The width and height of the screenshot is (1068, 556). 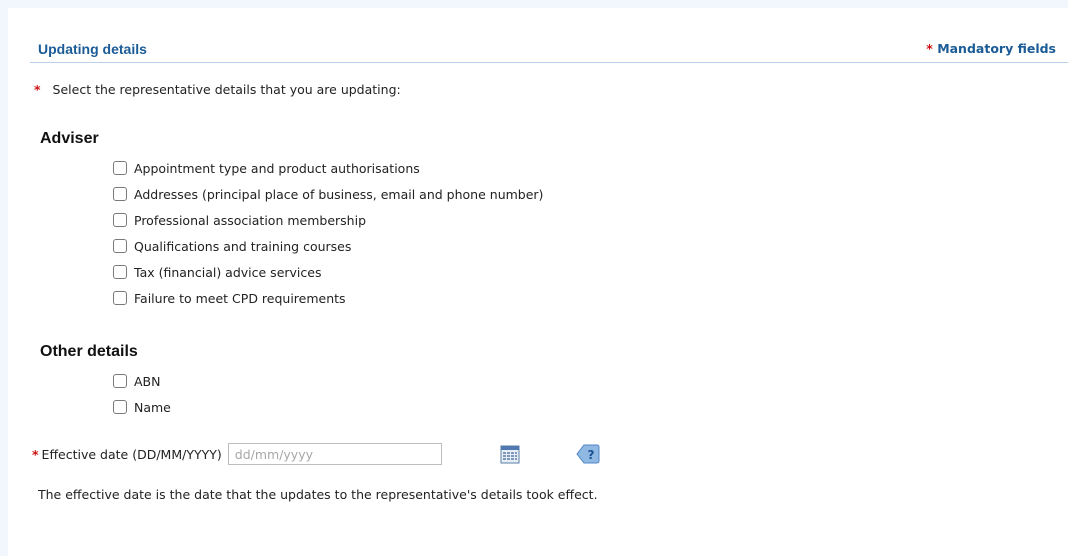 What do you see at coordinates (69, 138) in the screenshot?
I see `adviser-heading: Adviser` at bounding box center [69, 138].